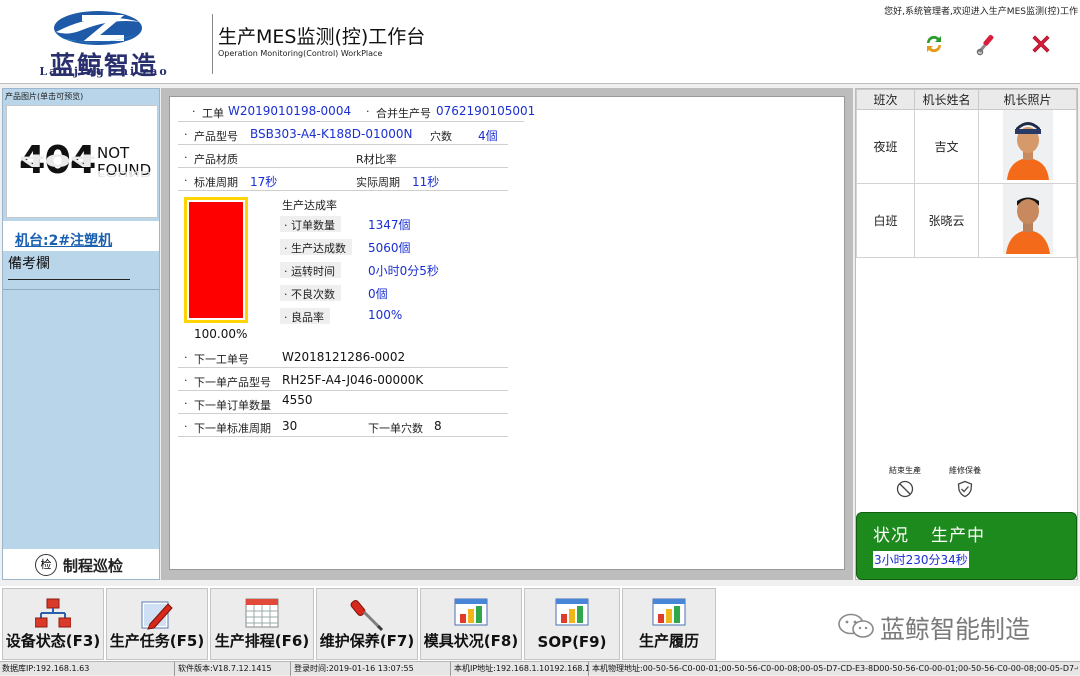 Image resolution: width=1080 pixels, height=676 pixels. Describe the element at coordinates (44, 96) in the screenshot. I see `product-image-caption: 产品图片(单击可预览)` at that location.